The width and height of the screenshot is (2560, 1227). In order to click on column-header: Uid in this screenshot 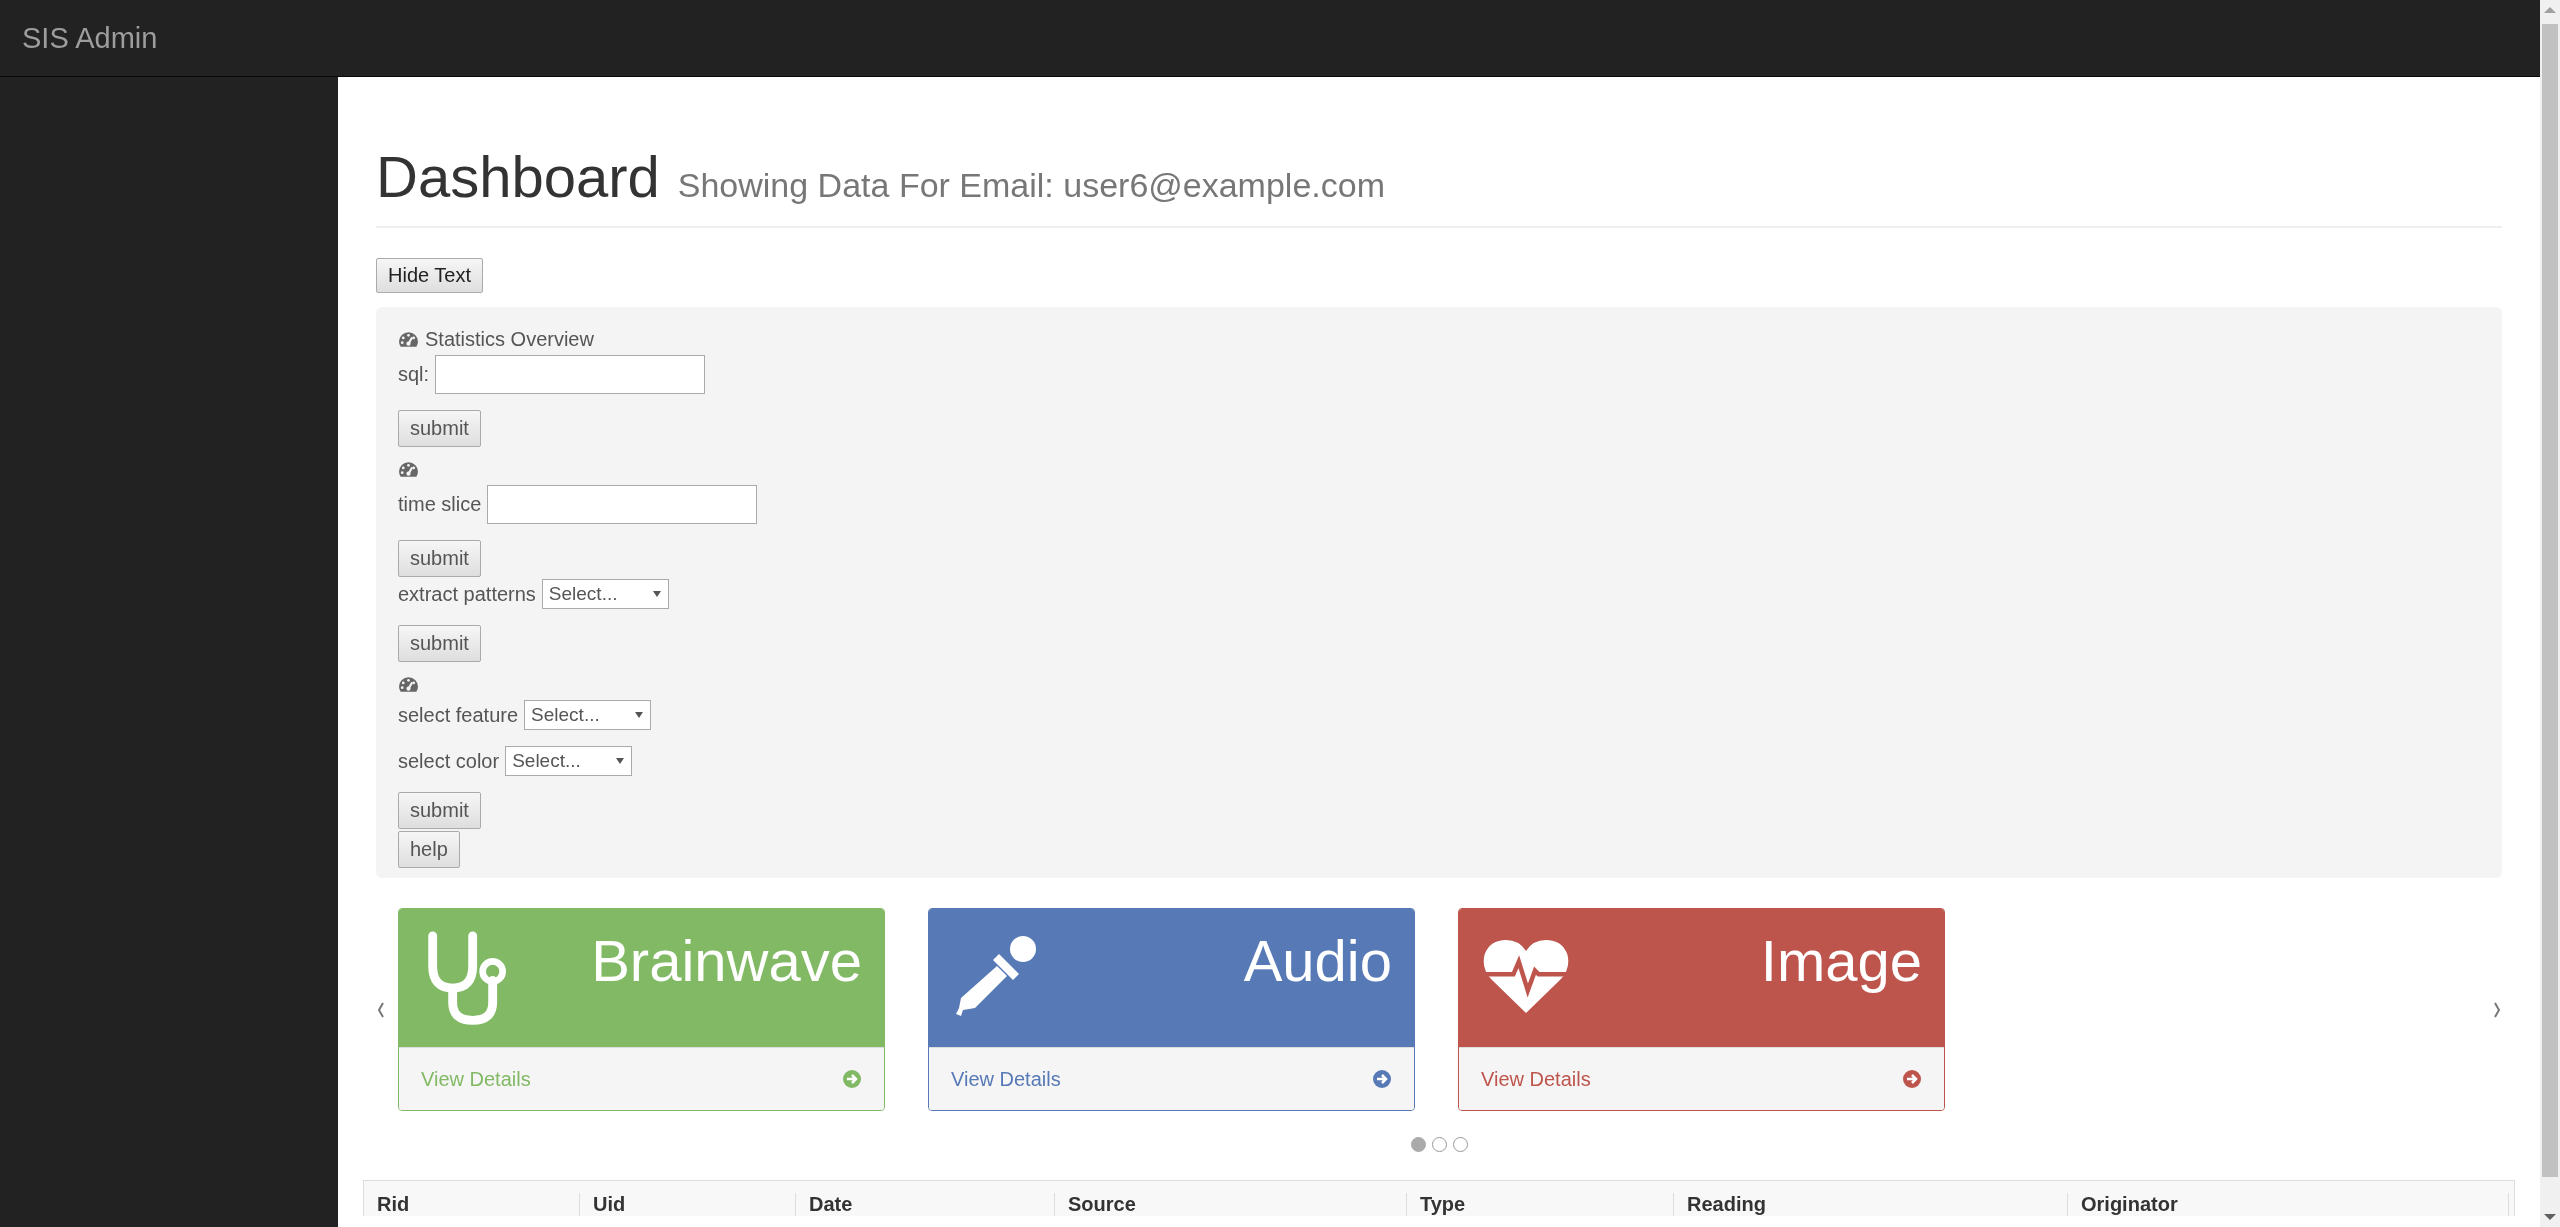, I will do `click(609, 1204)`.